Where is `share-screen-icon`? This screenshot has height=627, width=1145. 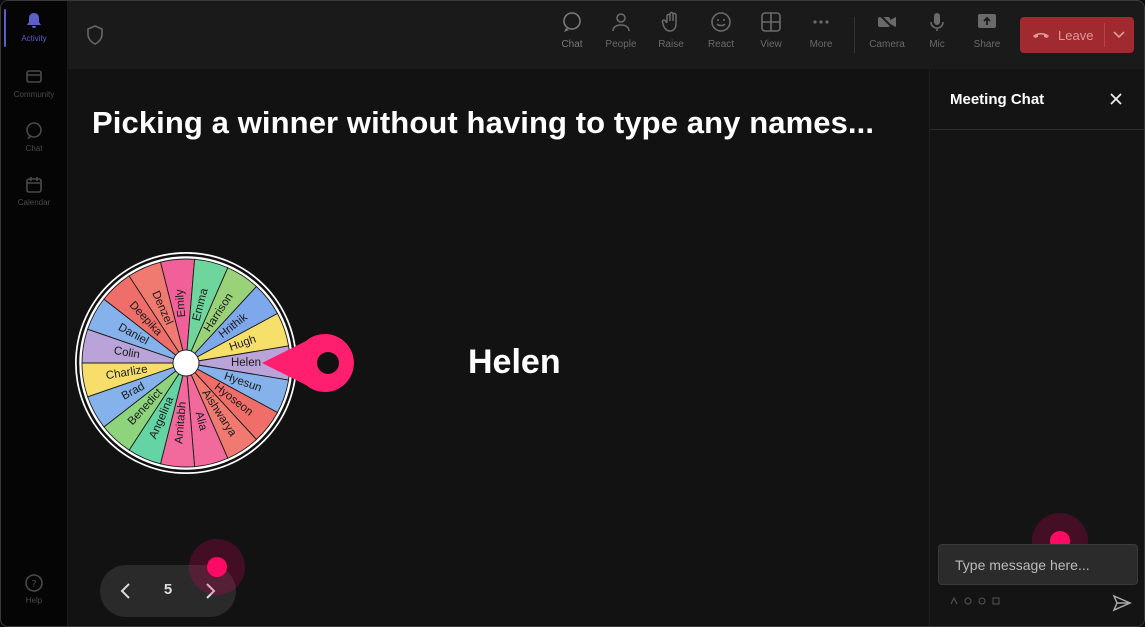
share-screen-icon is located at coordinates (987, 21).